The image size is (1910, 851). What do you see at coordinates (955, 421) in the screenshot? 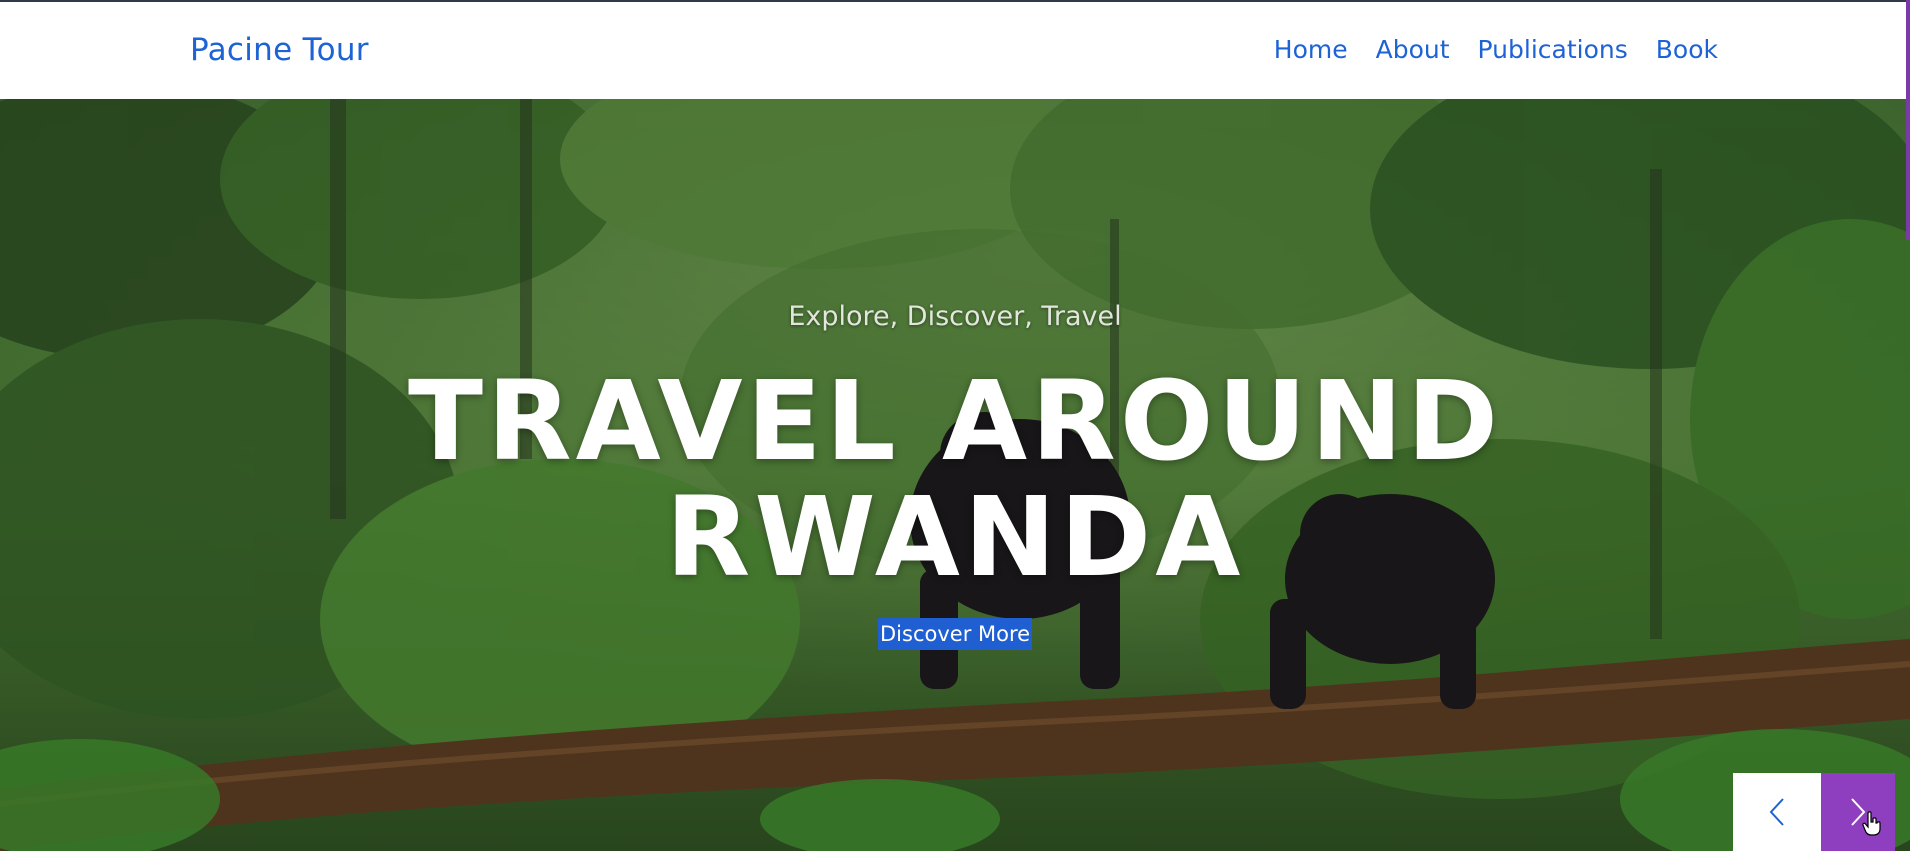
I see `hero-title-line1: TRAVEL AROUND` at bounding box center [955, 421].